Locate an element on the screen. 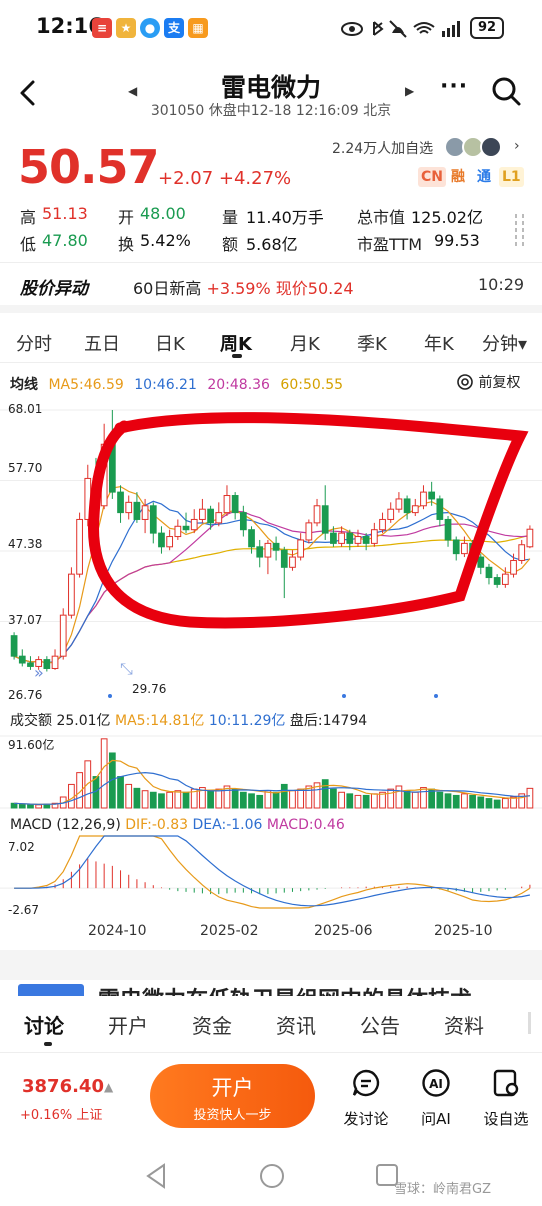 The image size is (542, 1206). volume-ma5-line is located at coordinates (272, 782).